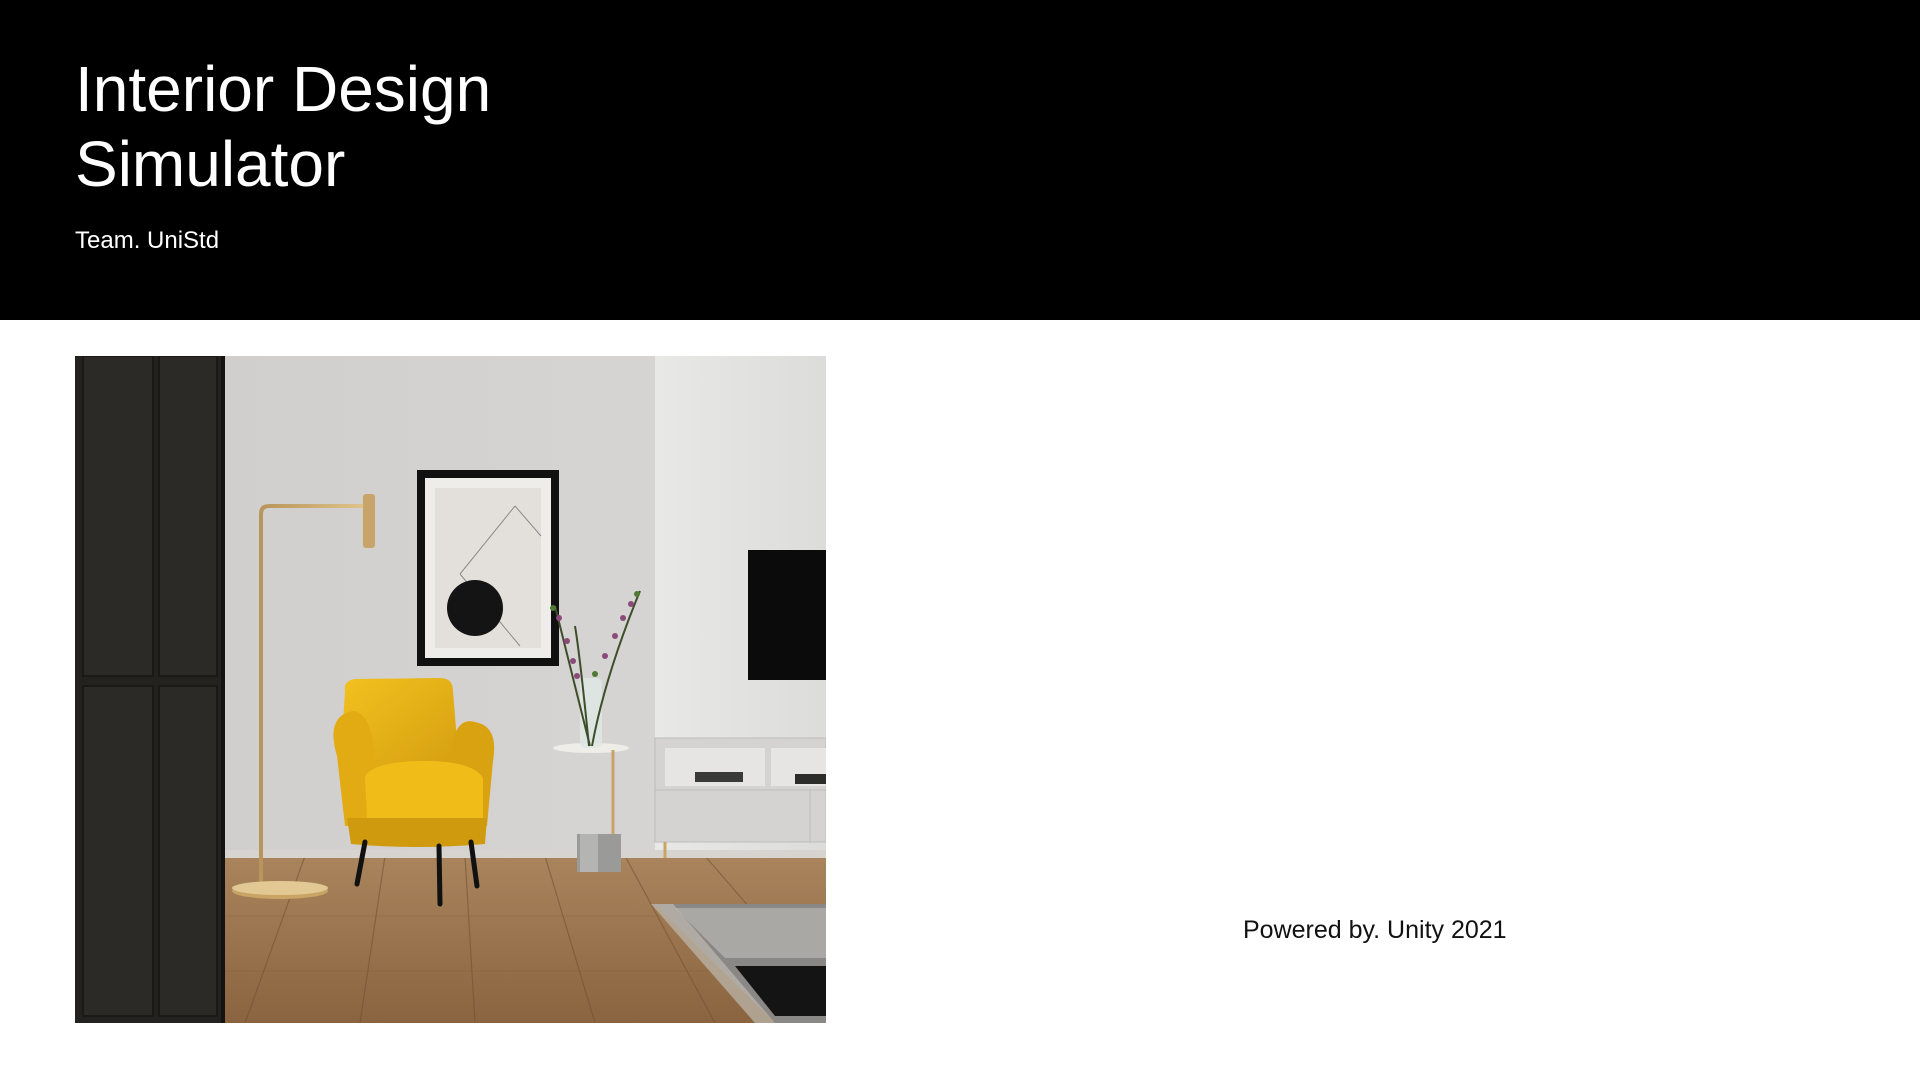 This screenshot has width=1920, height=1080. Describe the element at coordinates (283, 126) in the screenshot. I see `page-title: Interior Design Simulator` at that location.